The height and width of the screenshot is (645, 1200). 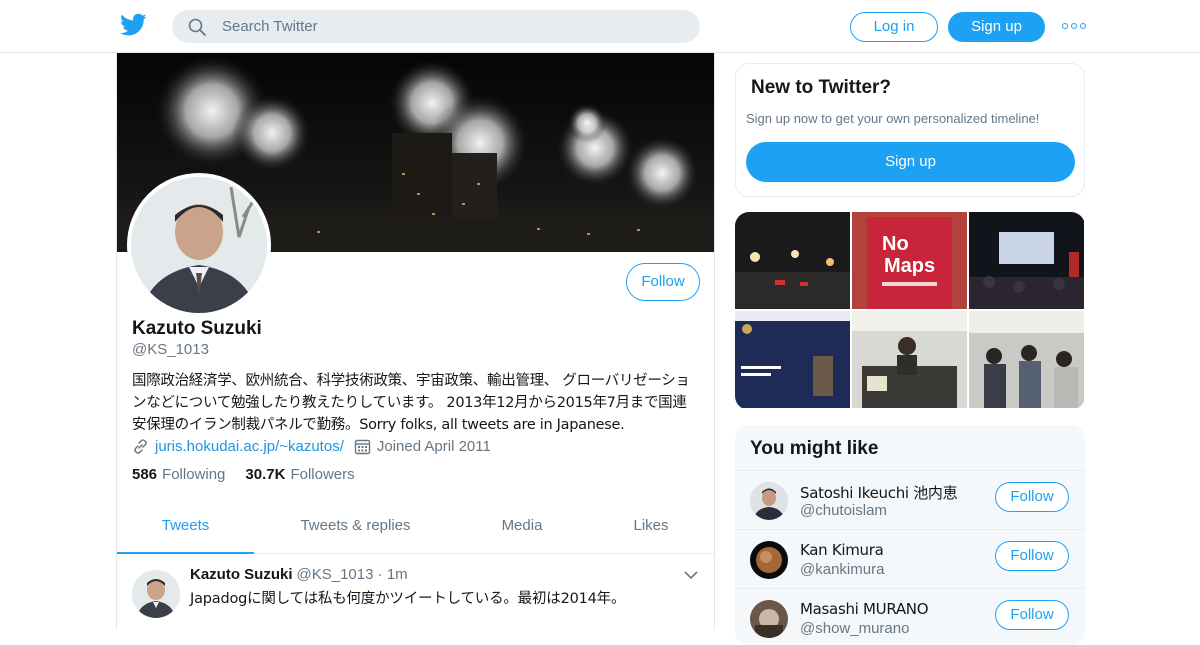 I want to click on calendar-icon, so click(x=362, y=446).